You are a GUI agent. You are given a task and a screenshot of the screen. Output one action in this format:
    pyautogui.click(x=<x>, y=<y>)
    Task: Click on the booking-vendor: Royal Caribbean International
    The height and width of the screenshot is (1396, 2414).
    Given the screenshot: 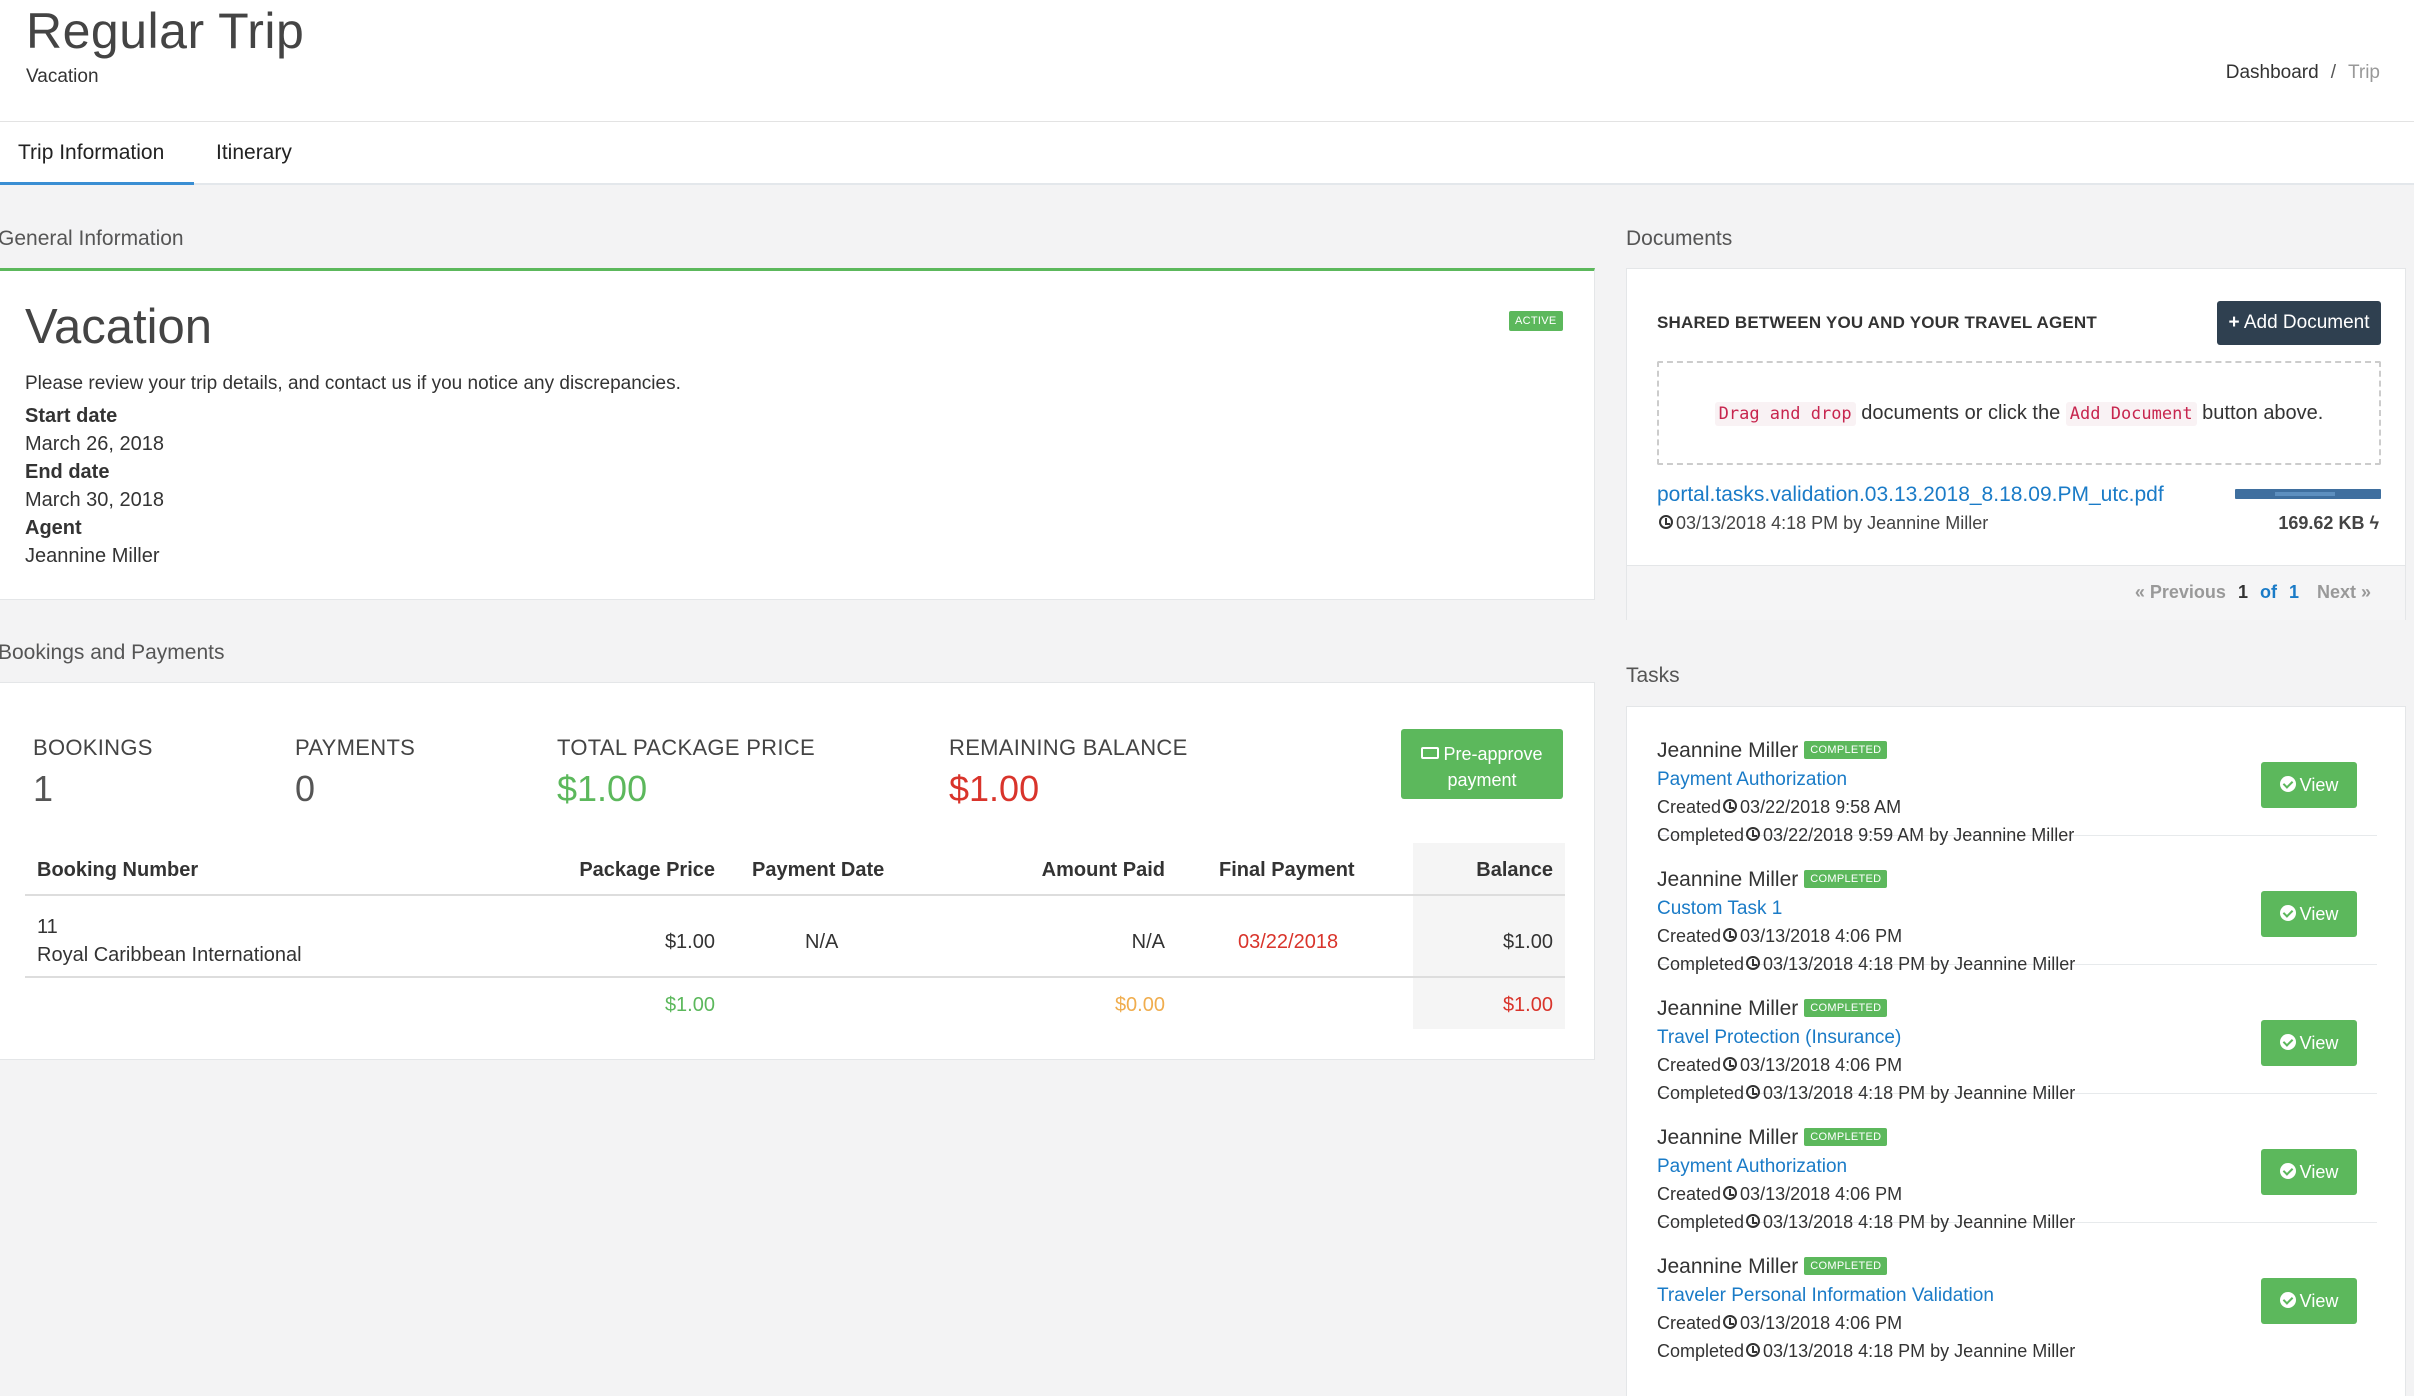 What is the action you would take?
    pyautogui.click(x=169, y=955)
    